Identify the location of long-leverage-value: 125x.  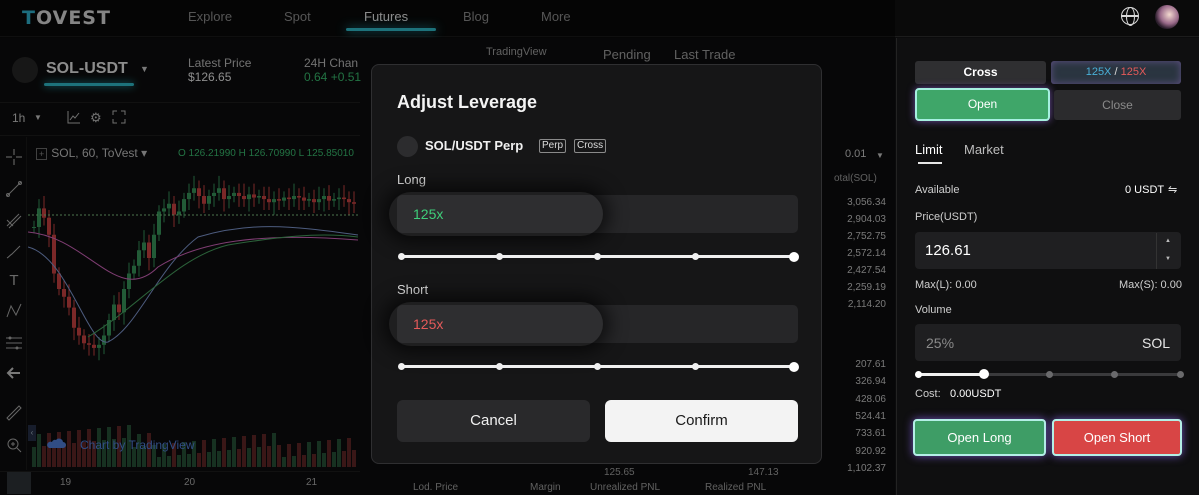
(428, 214).